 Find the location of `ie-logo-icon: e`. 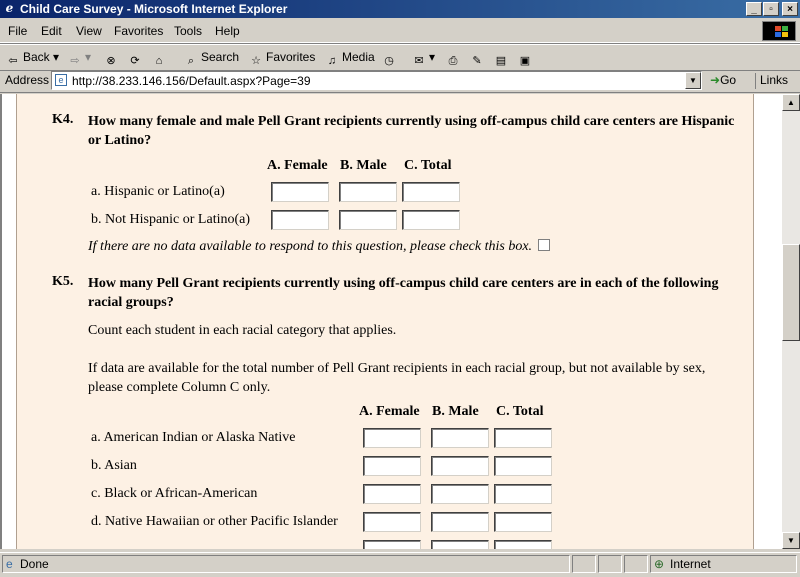

ie-logo-icon: e is located at coordinates (9, 8).